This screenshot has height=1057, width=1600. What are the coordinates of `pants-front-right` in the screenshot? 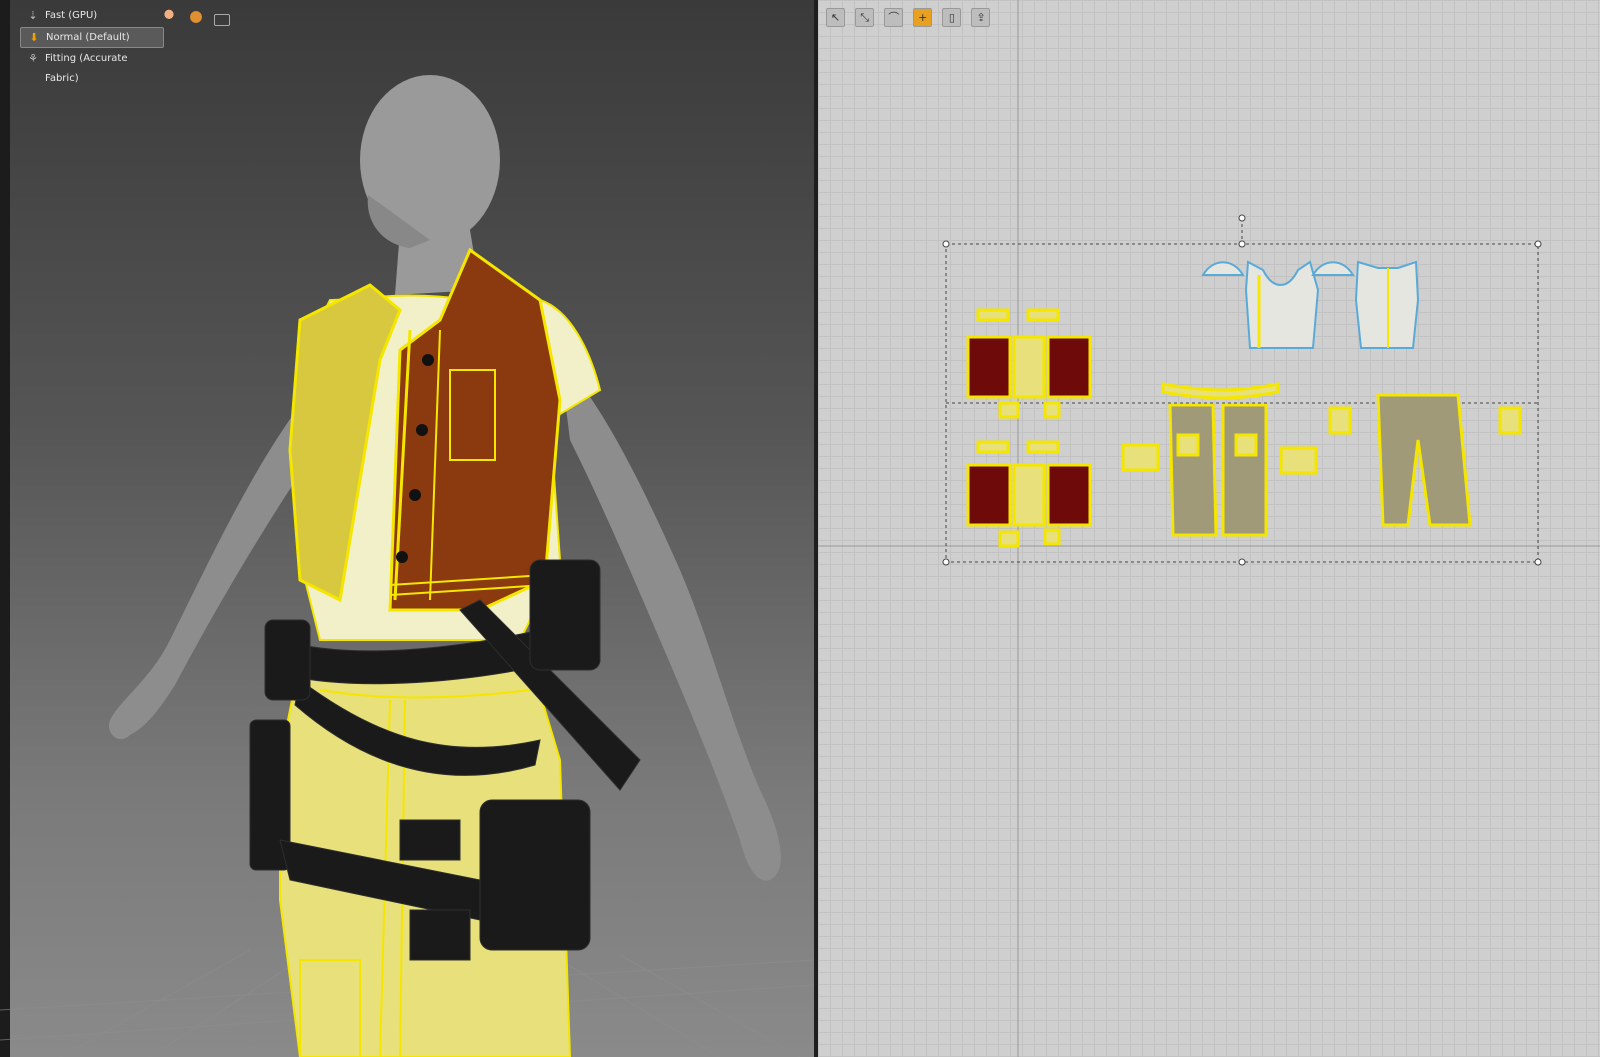 It's located at (1244, 470).